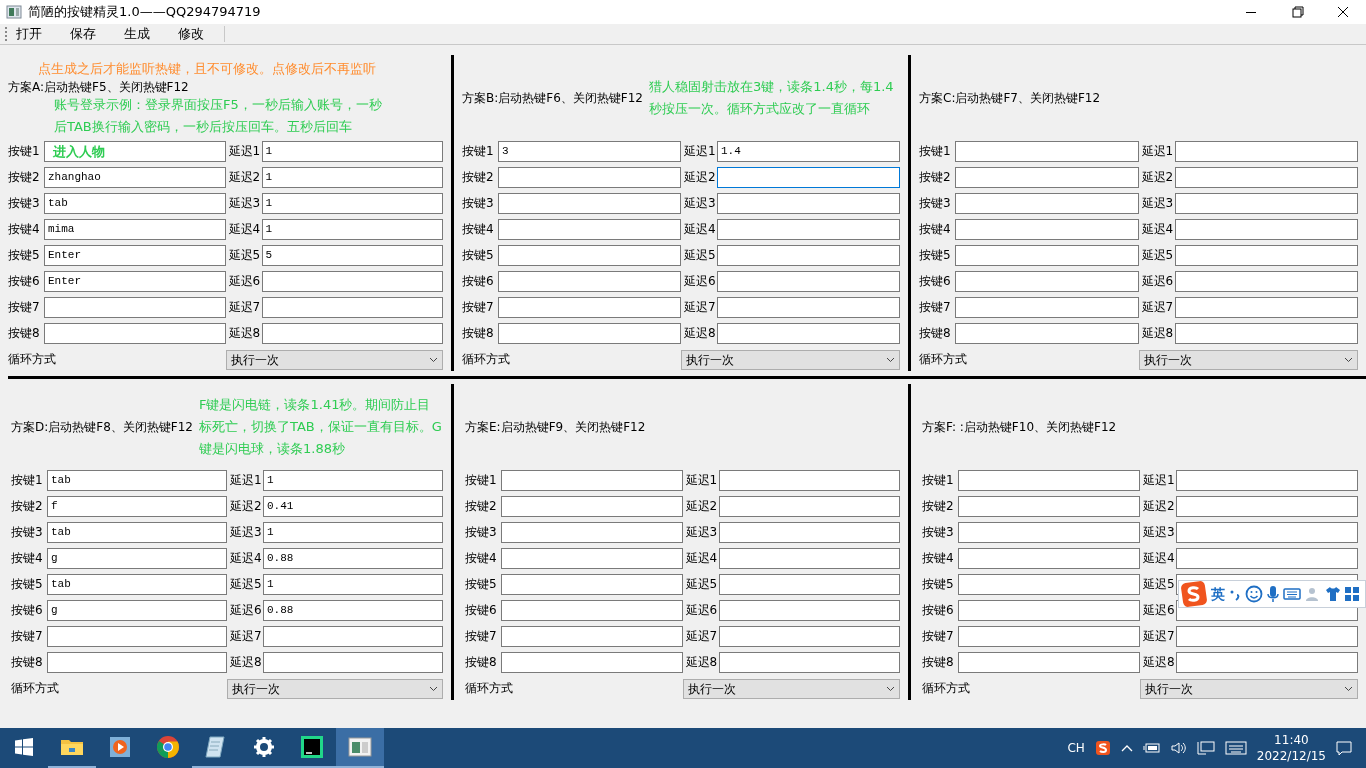  Describe the element at coordinates (360, 748) in the screenshot. I see `taskbar-button` at that location.